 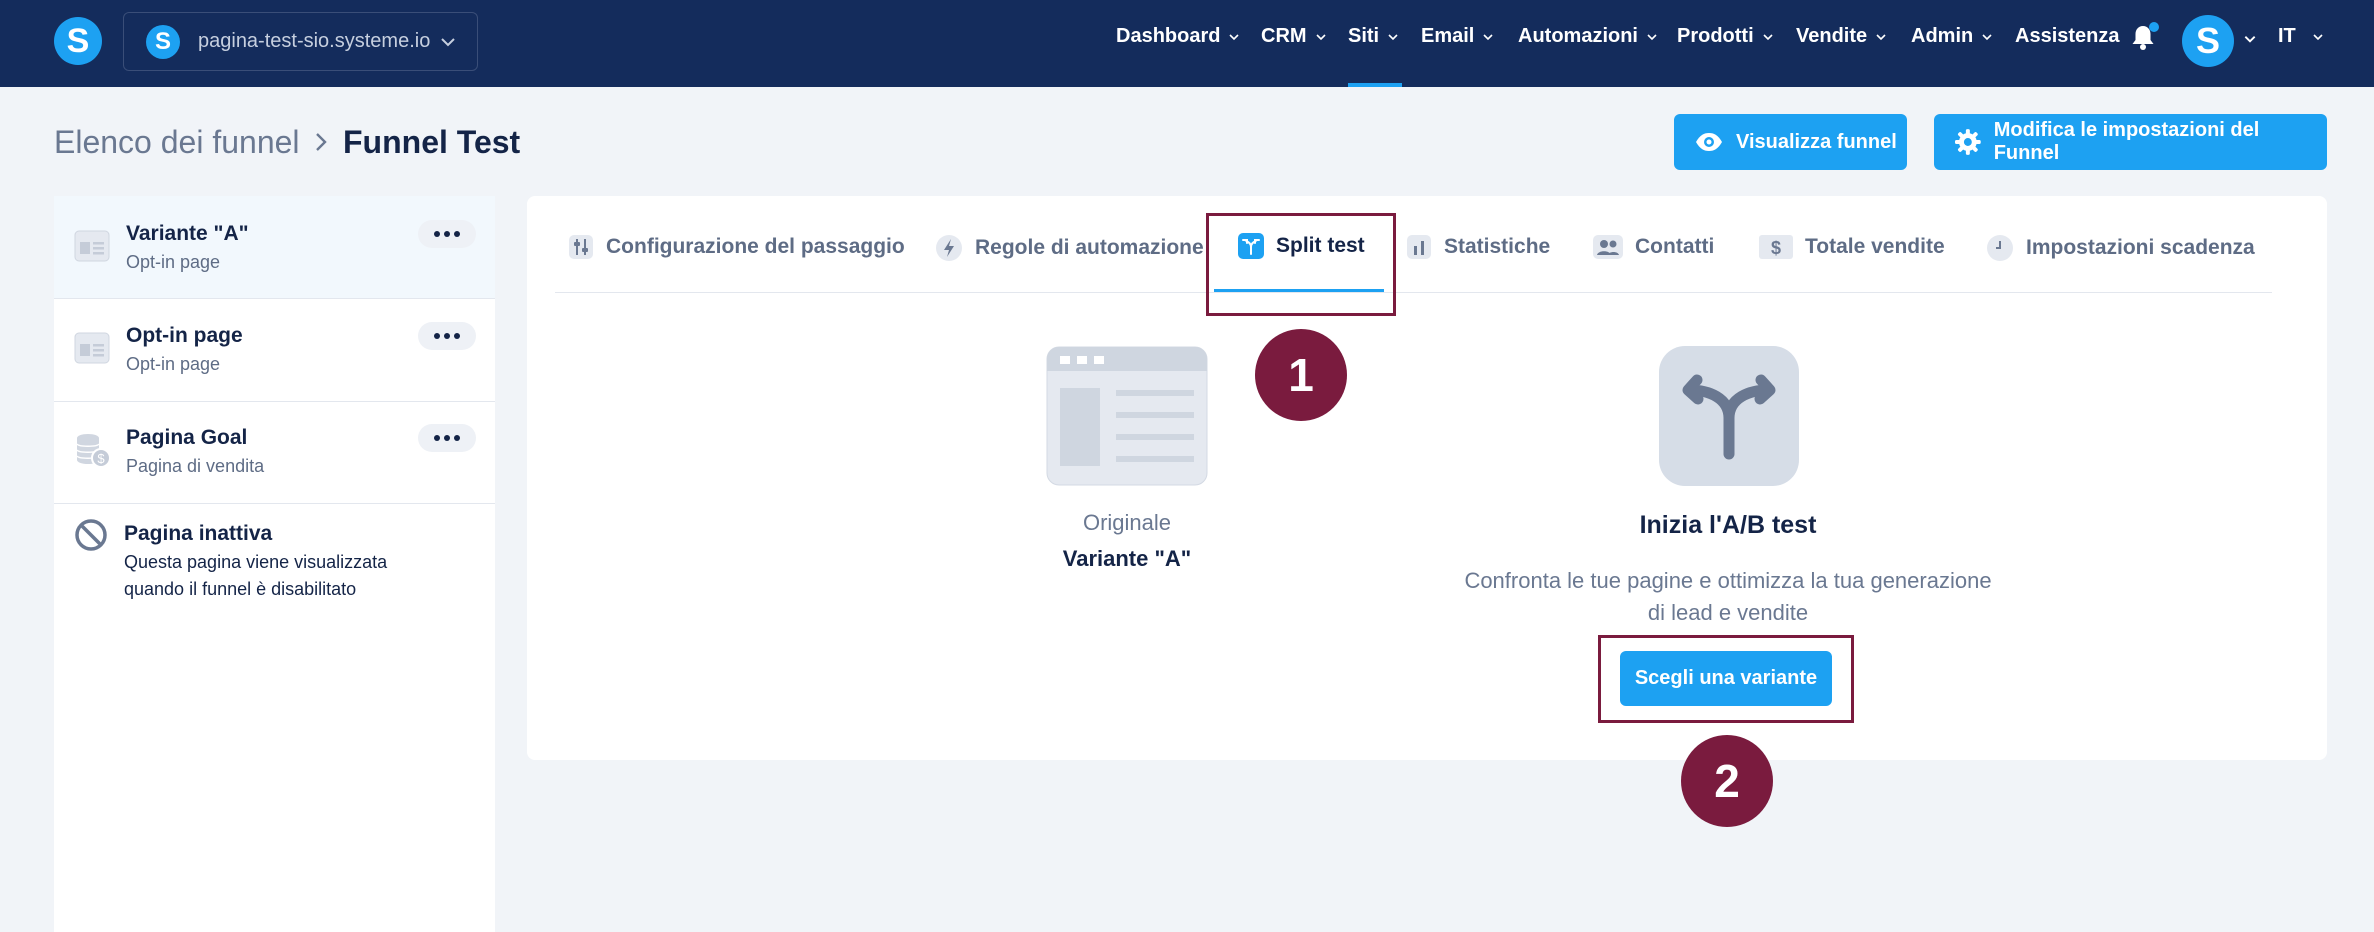 I want to click on inactive-page-title: Pagina inattiva, so click(x=198, y=533).